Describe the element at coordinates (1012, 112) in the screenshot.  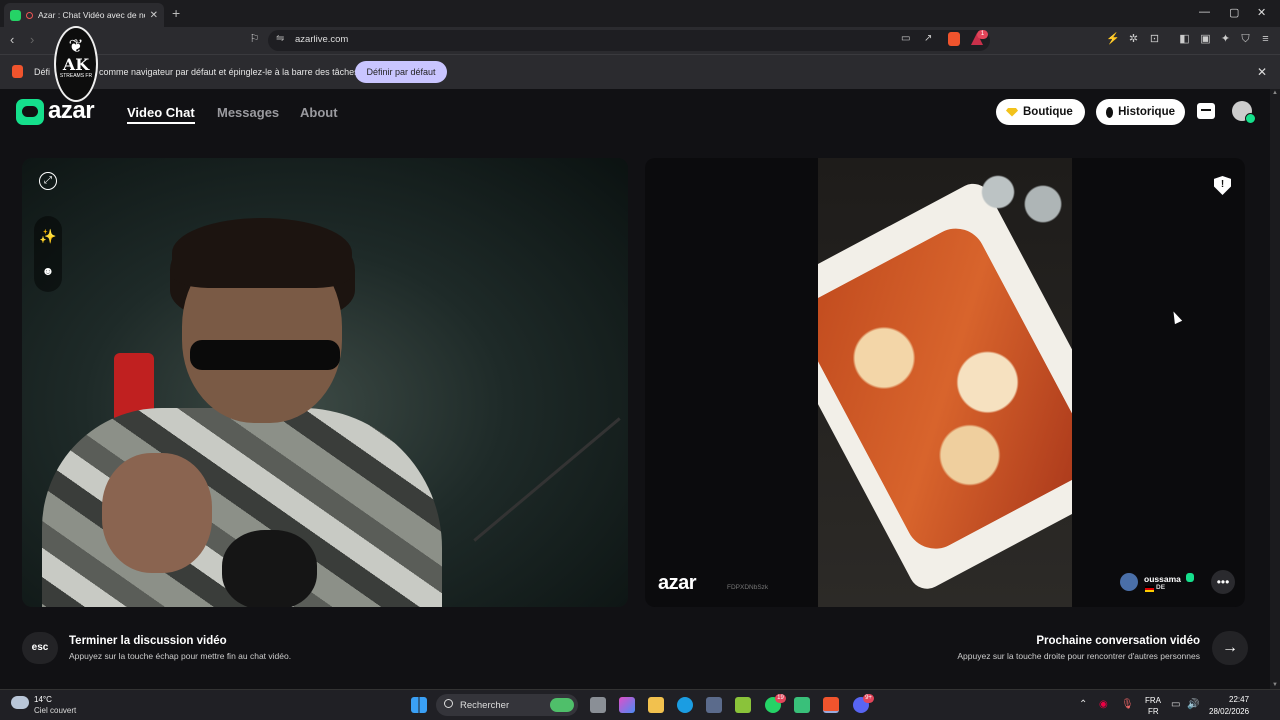
I see `gem-icon` at that location.